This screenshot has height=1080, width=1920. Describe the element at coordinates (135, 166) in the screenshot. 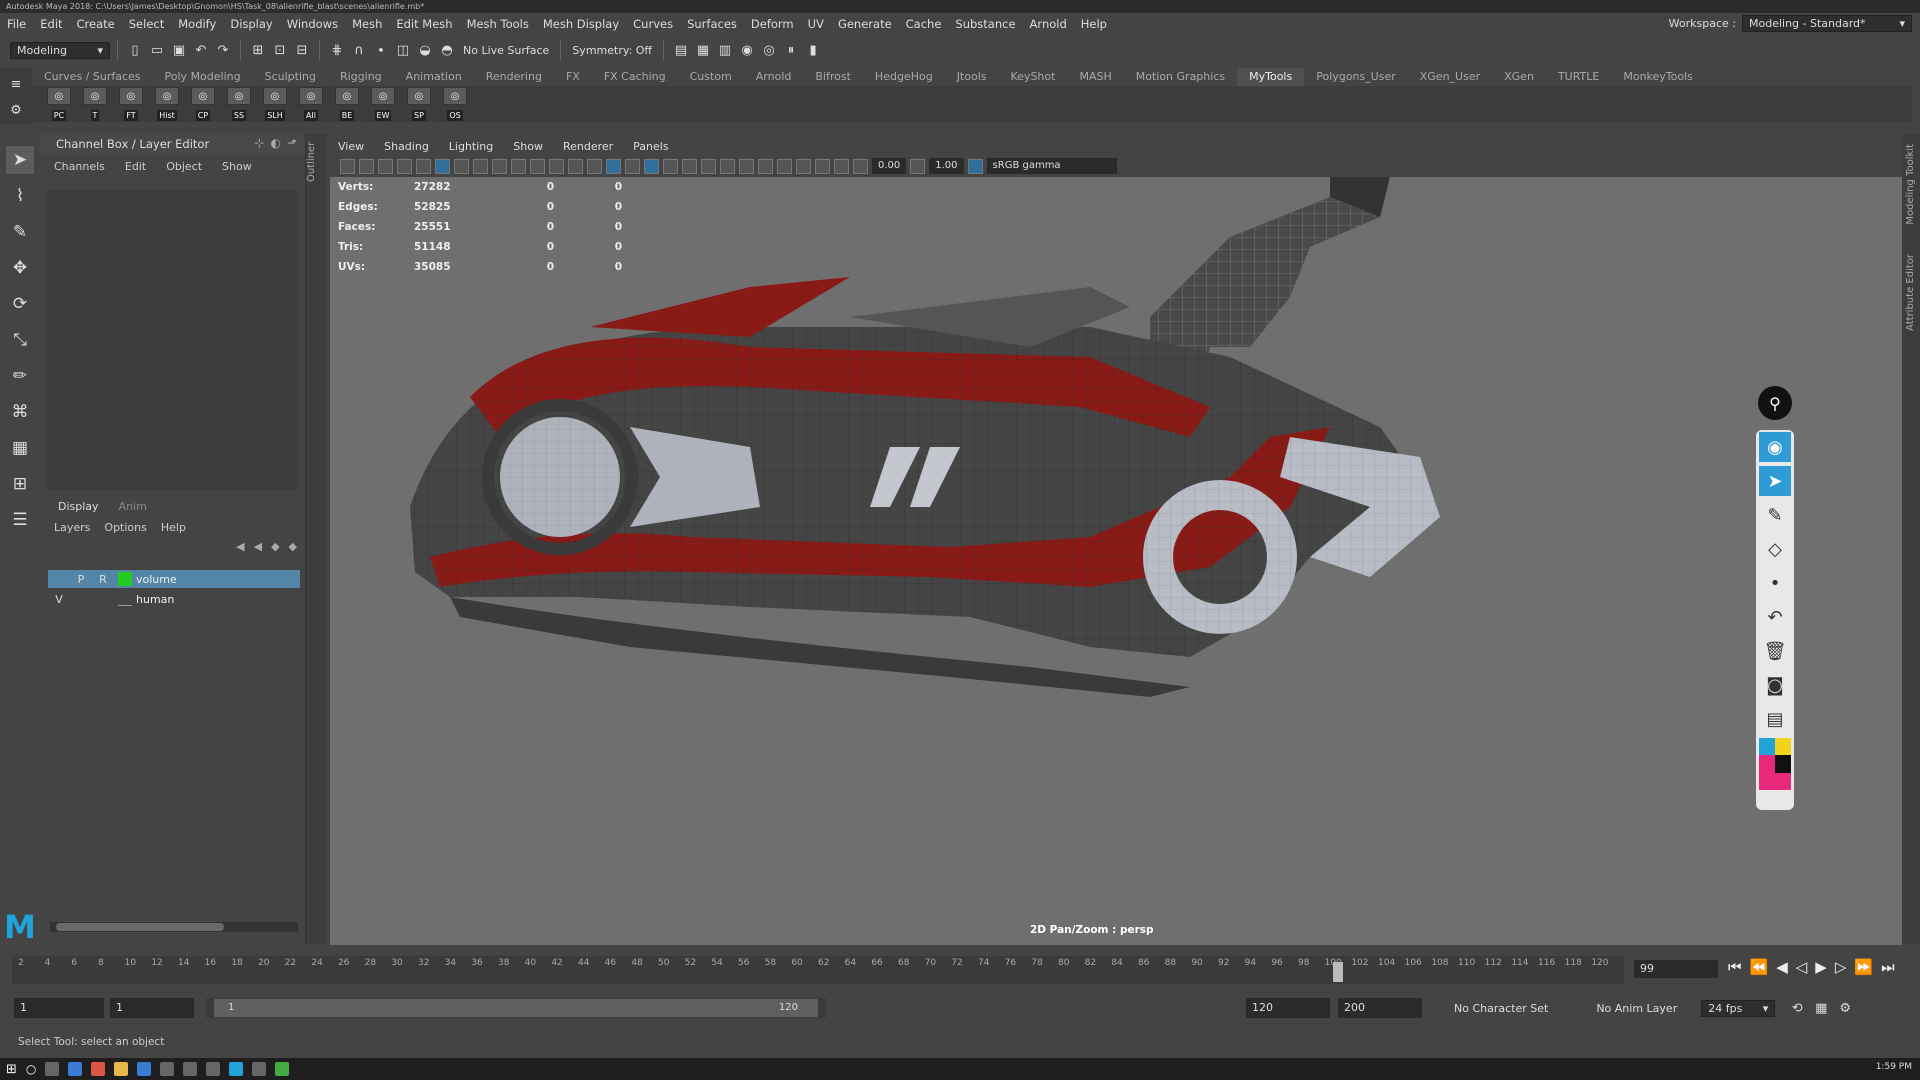

I see `channel-box-menu-item: Edit` at that location.